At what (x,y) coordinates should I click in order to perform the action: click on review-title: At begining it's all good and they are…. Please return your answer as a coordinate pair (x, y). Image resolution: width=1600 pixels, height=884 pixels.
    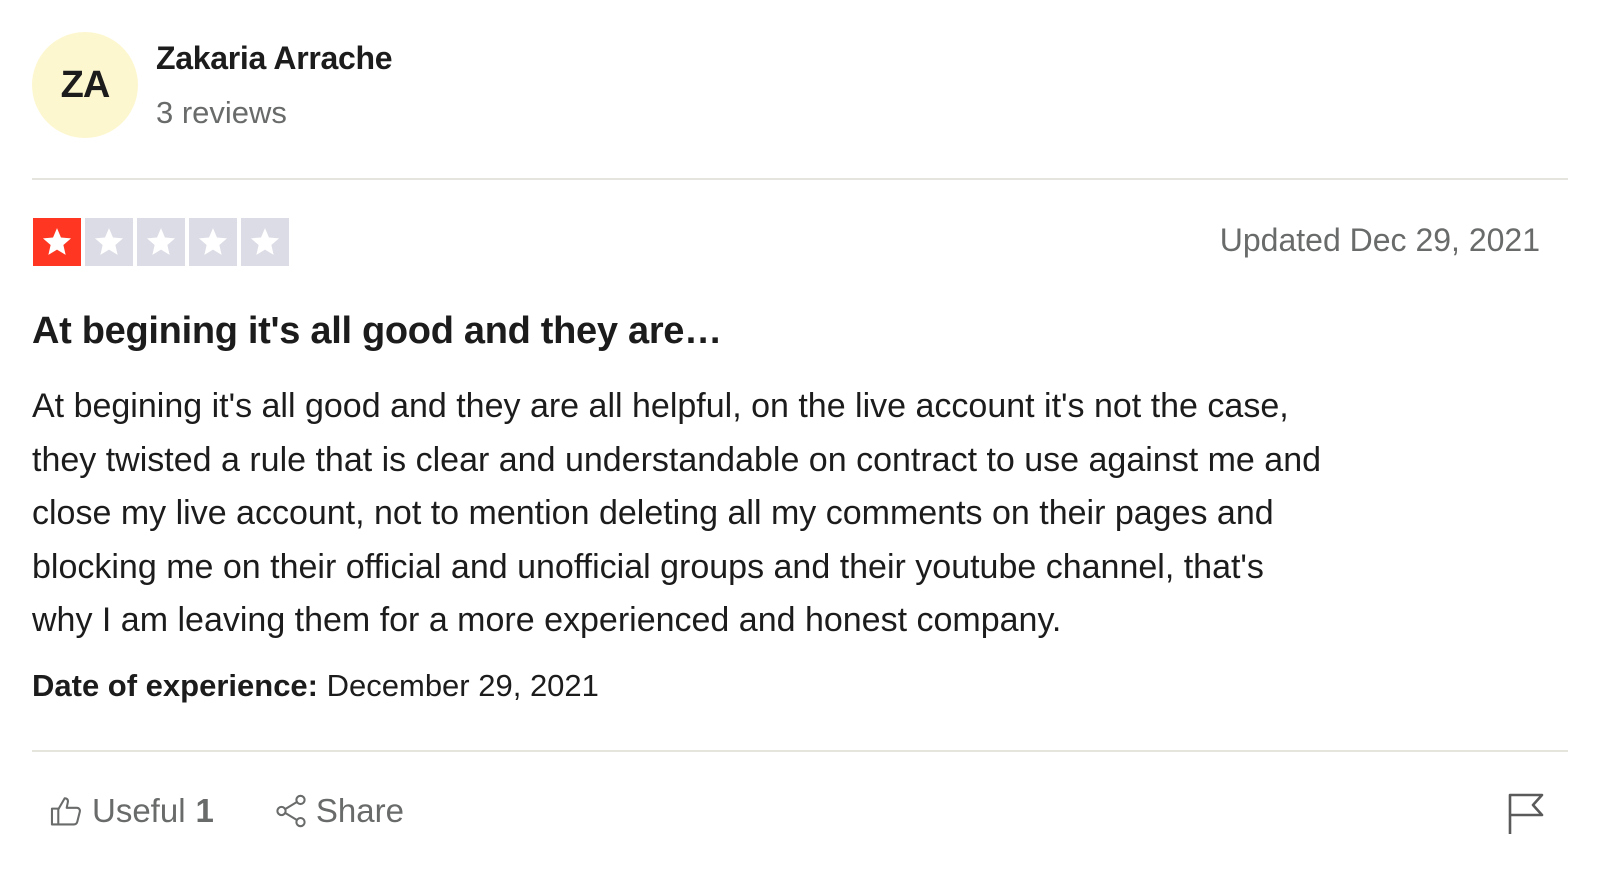
    Looking at the image, I should click on (377, 331).